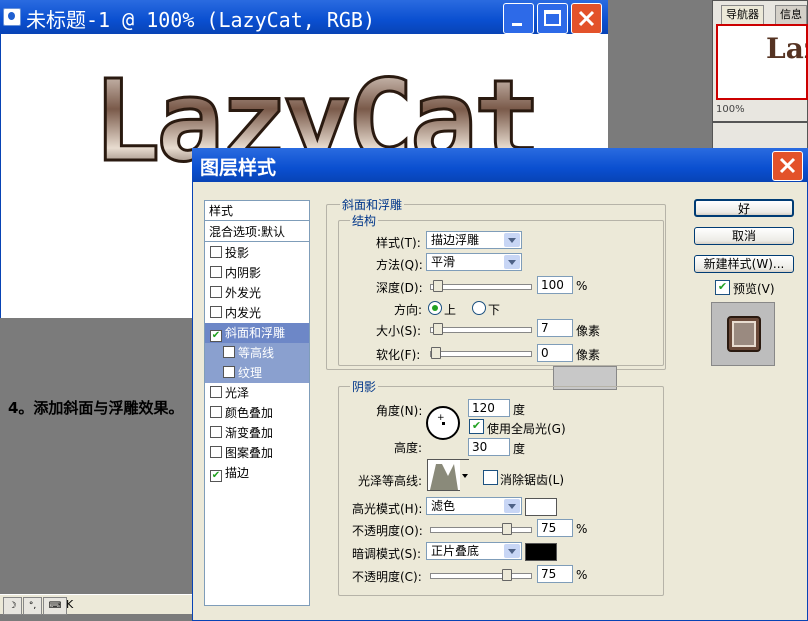  Describe the element at coordinates (249, 433) in the screenshot. I see `style-item-label: 渐变叠加` at that location.